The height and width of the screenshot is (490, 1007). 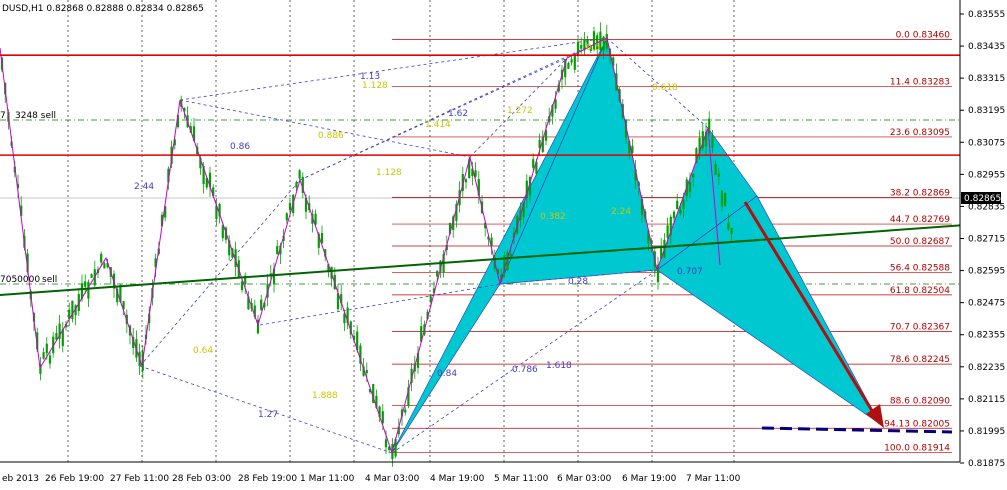 What do you see at coordinates (920, 360) in the screenshot?
I see `fib-level-label: 78.6 0.82245` at bounding box center [920, 360].